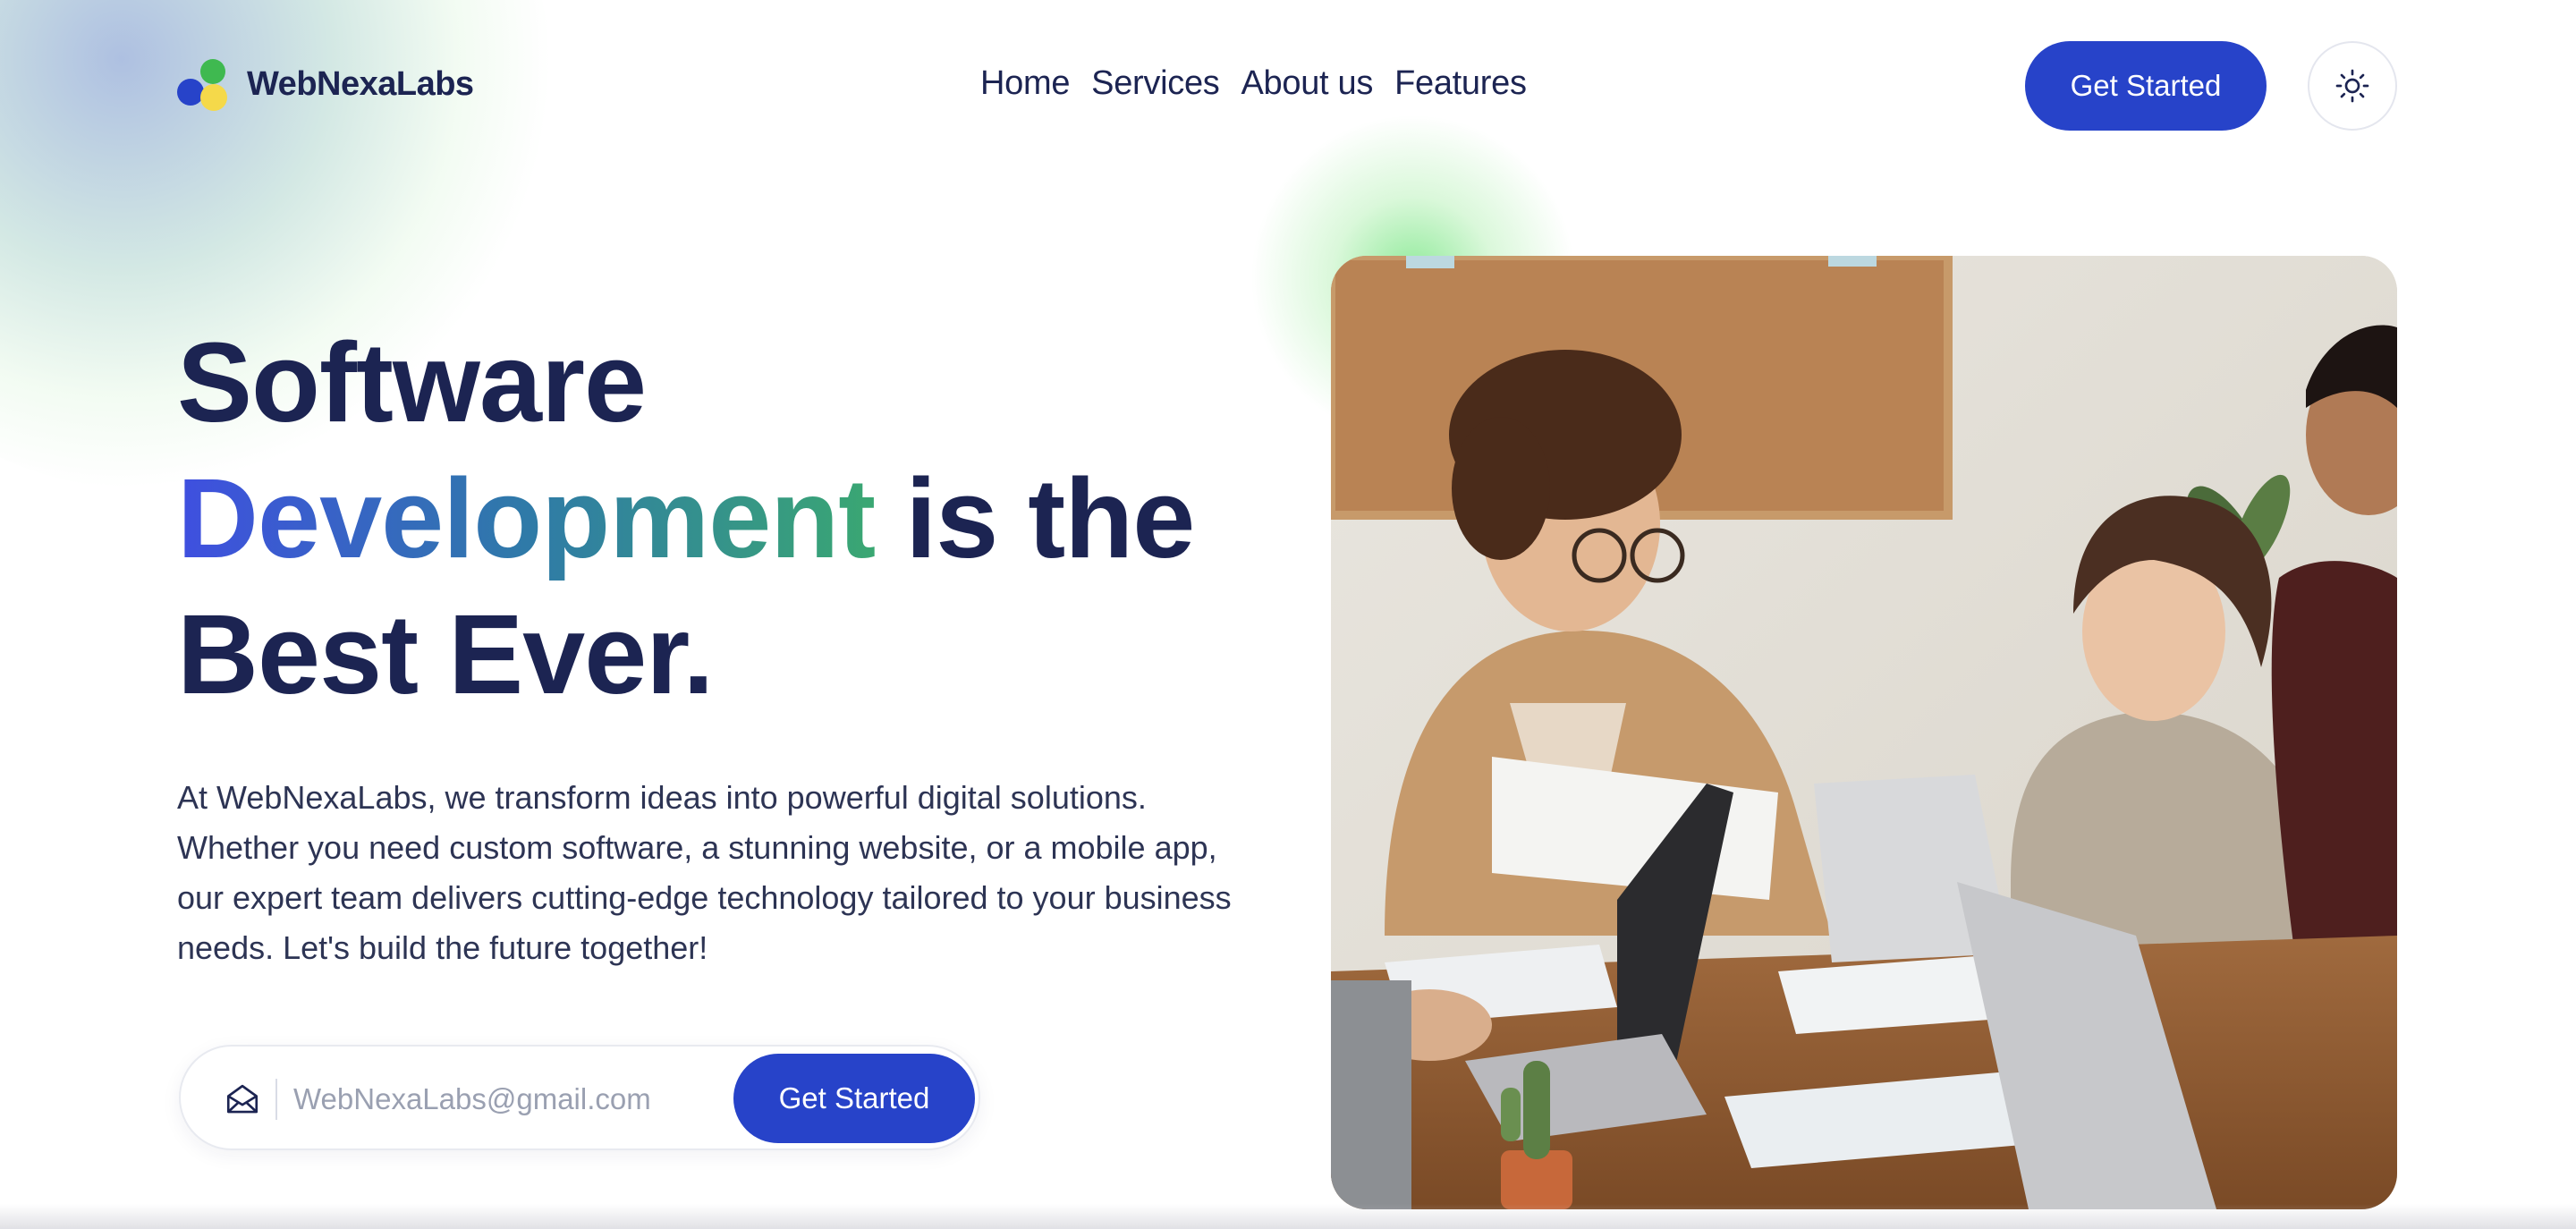  I want to click on brand-logo: WebNexaLabs, so click(325, 84).